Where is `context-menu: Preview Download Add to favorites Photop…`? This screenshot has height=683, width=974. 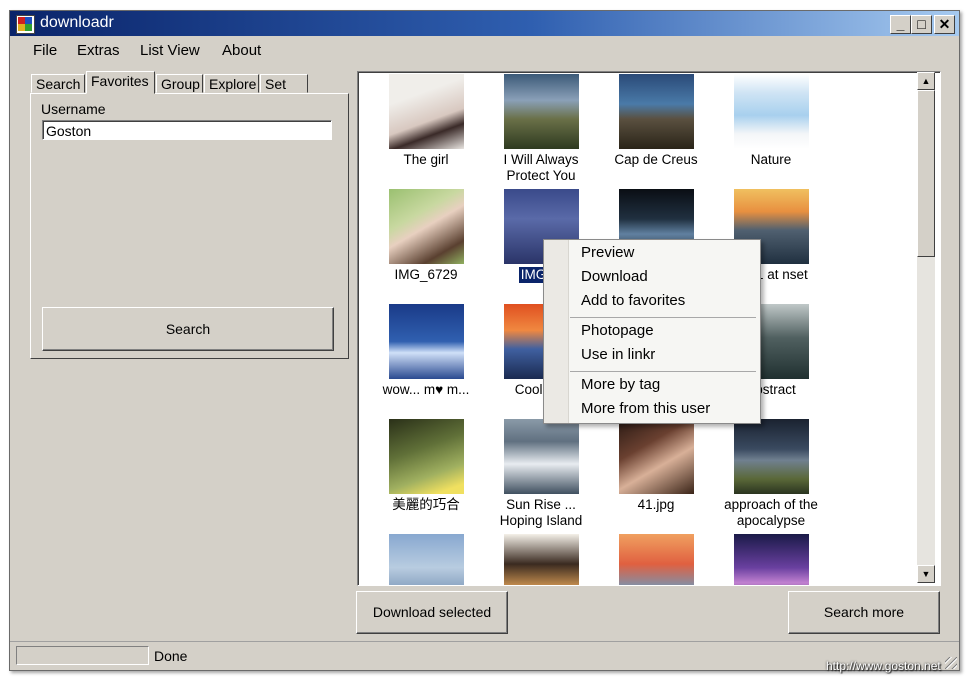
context-menu: Preview Download Add to favorites Photop… is located at coordinates (652, 331).